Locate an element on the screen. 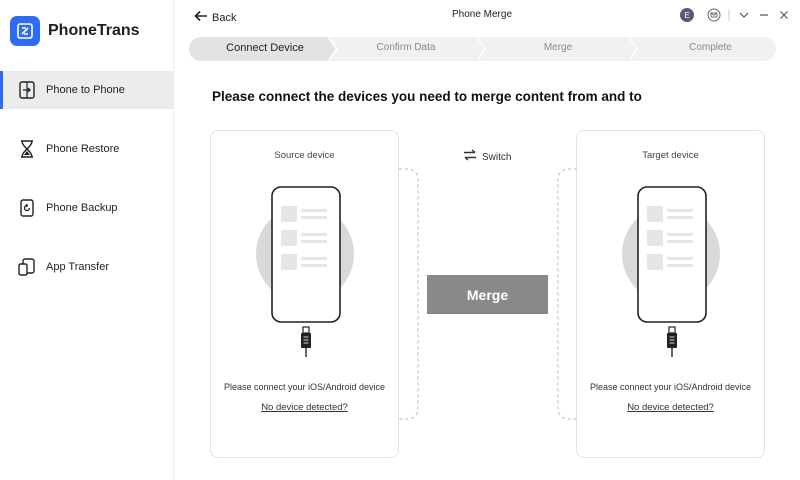  source-no-device-link: No device detected? is located at coordinates (304, 407).